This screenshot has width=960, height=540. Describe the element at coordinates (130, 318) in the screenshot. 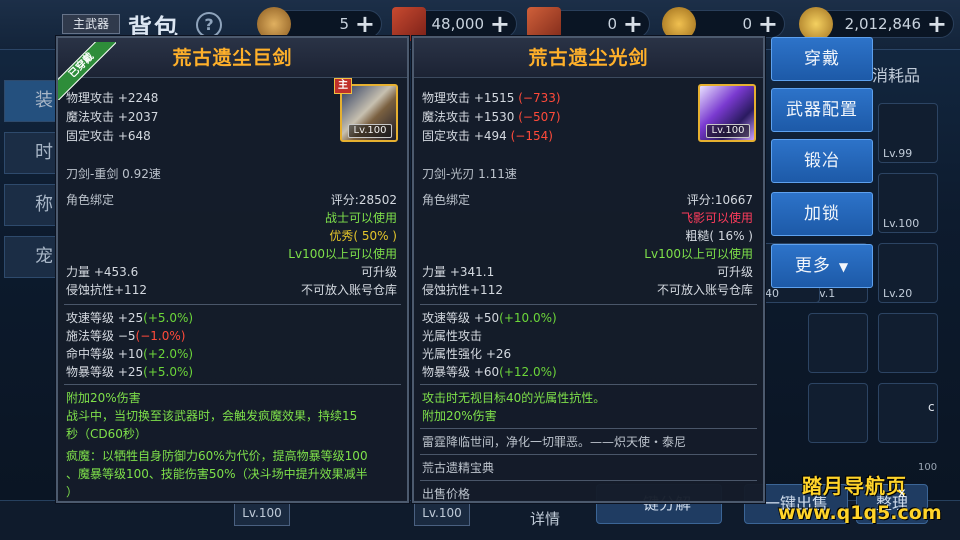

I see `secondary-stat: 攻速等级 +25(+5.0%)` at that location.